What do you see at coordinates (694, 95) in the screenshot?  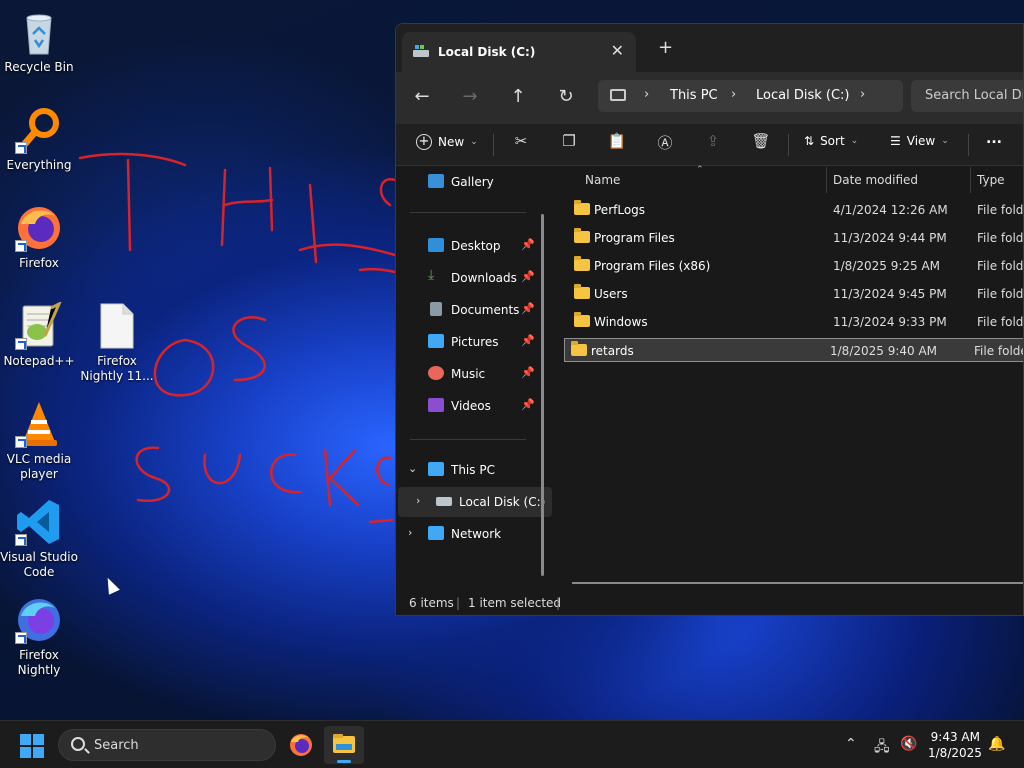 I see `breadcrumb-this-pc: This PC` at bounding box center [694, 95].